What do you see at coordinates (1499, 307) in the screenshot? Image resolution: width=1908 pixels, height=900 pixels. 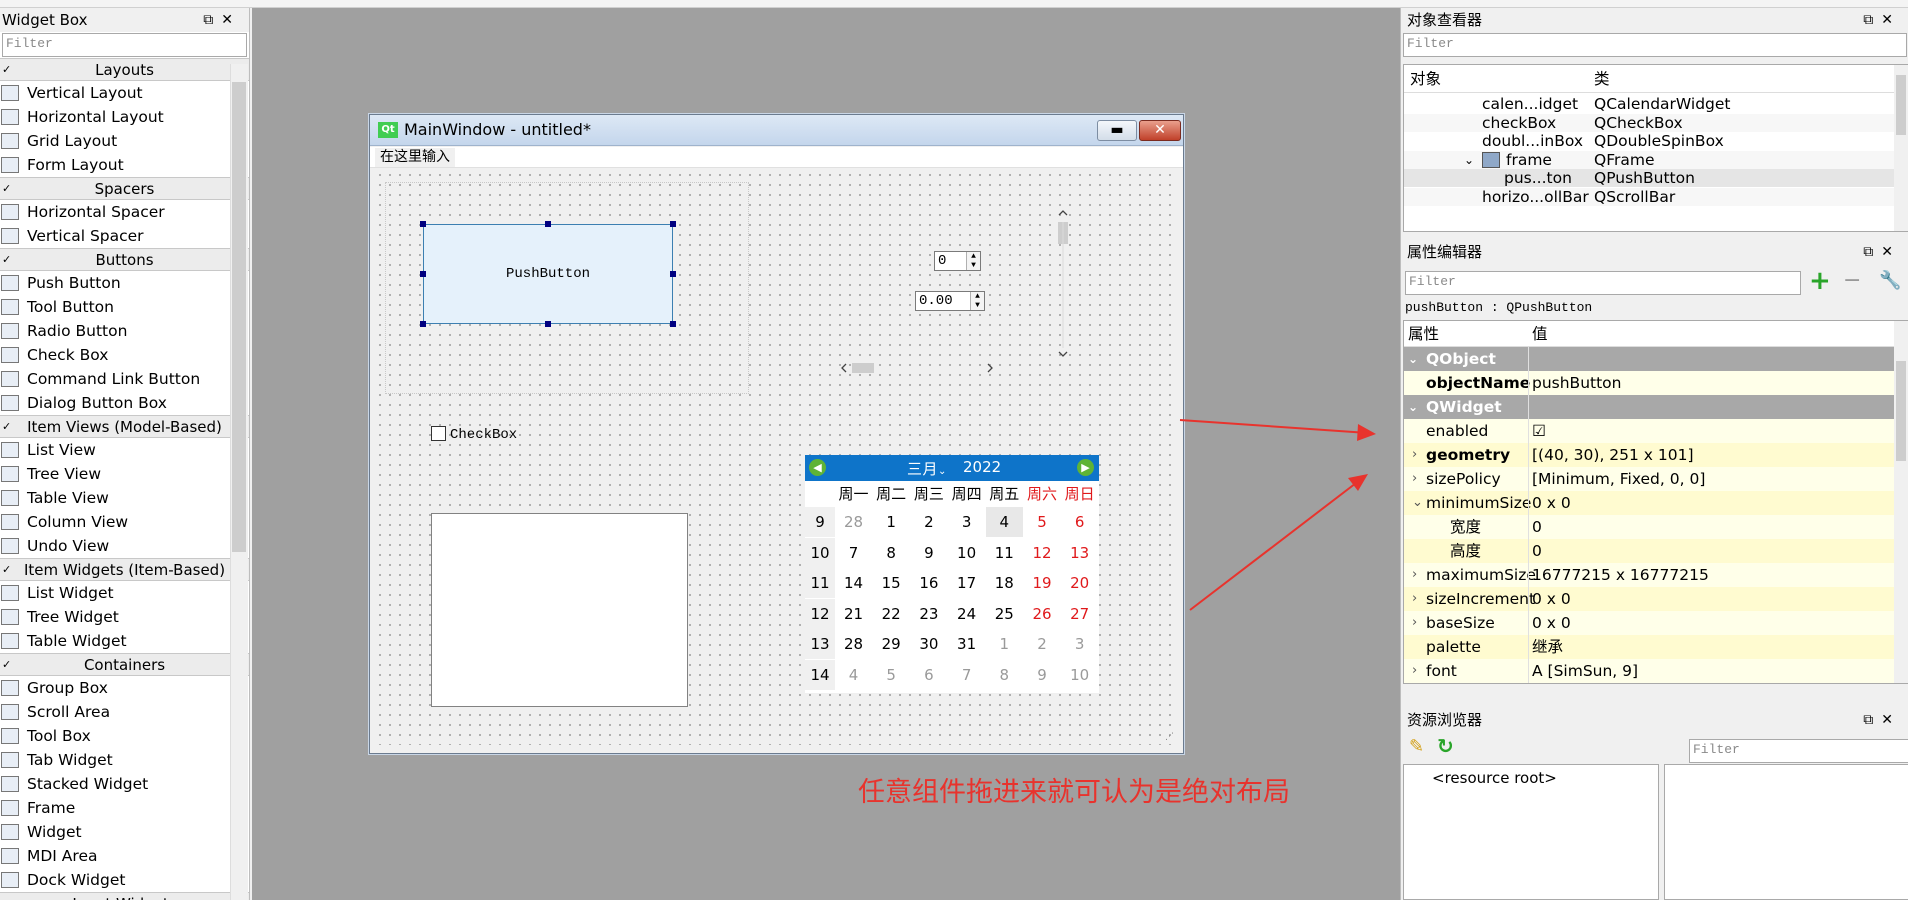 I see `property-object-line: pushButton : QPushButton` at bounding box center [1499, 307].